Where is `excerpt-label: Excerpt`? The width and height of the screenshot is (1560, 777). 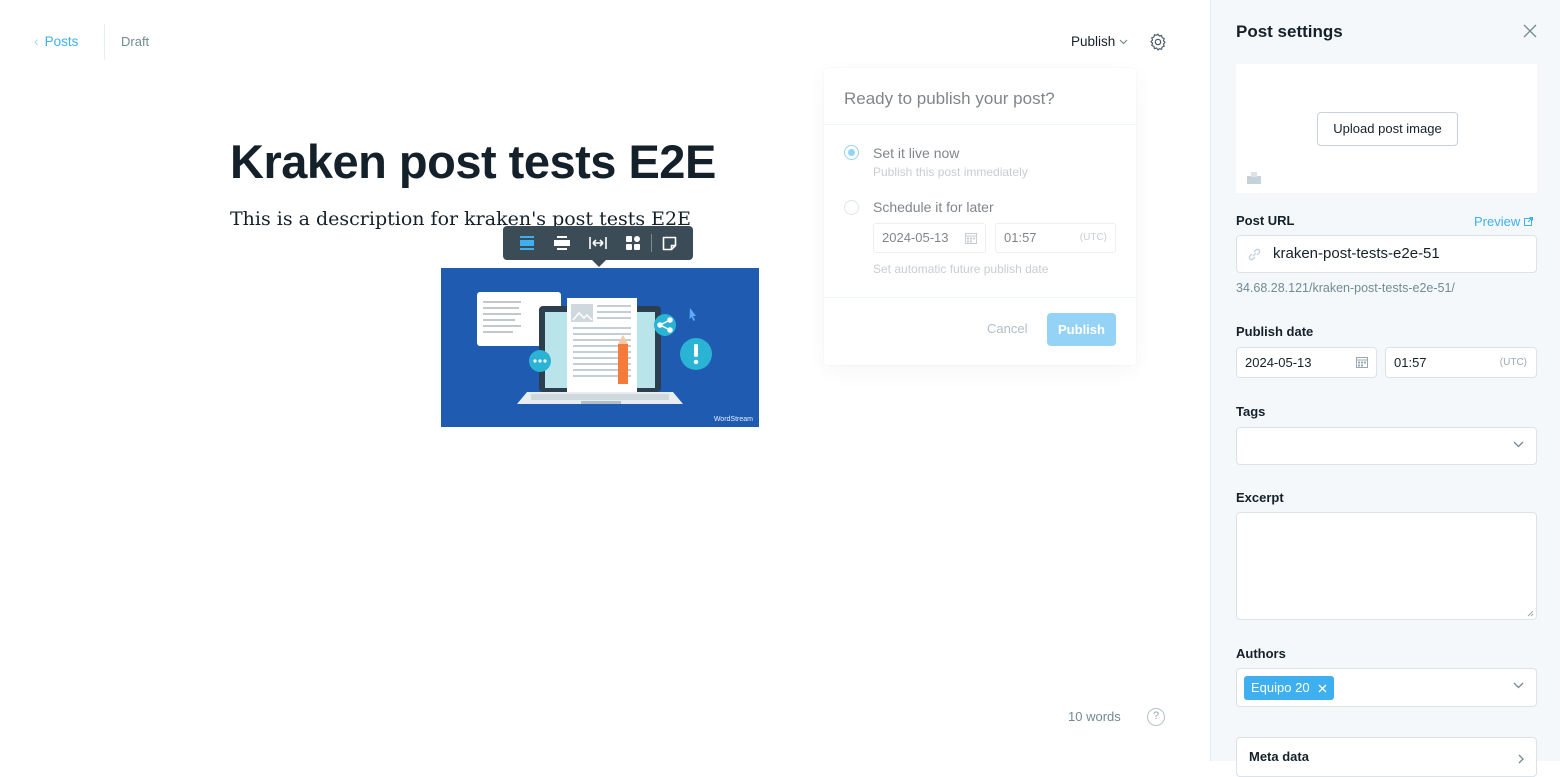 excerpt-label: Excerpt is located at coordinates (1260, 497).